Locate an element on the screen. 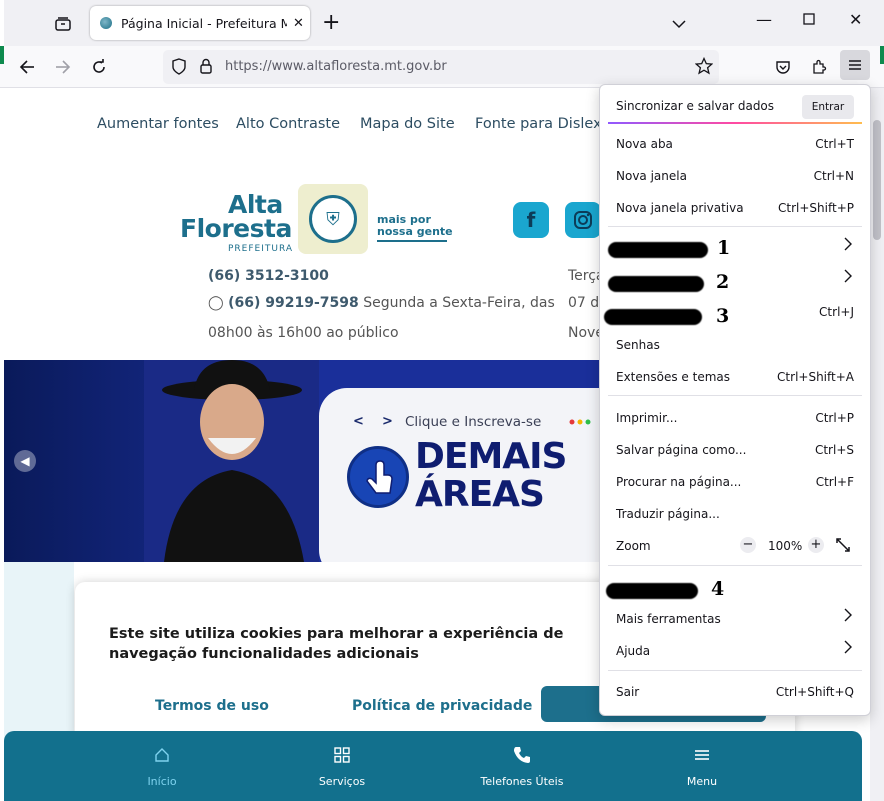  url-text: https://www.altafloresta.mt.gov.br is located at coordinates (336, 66).